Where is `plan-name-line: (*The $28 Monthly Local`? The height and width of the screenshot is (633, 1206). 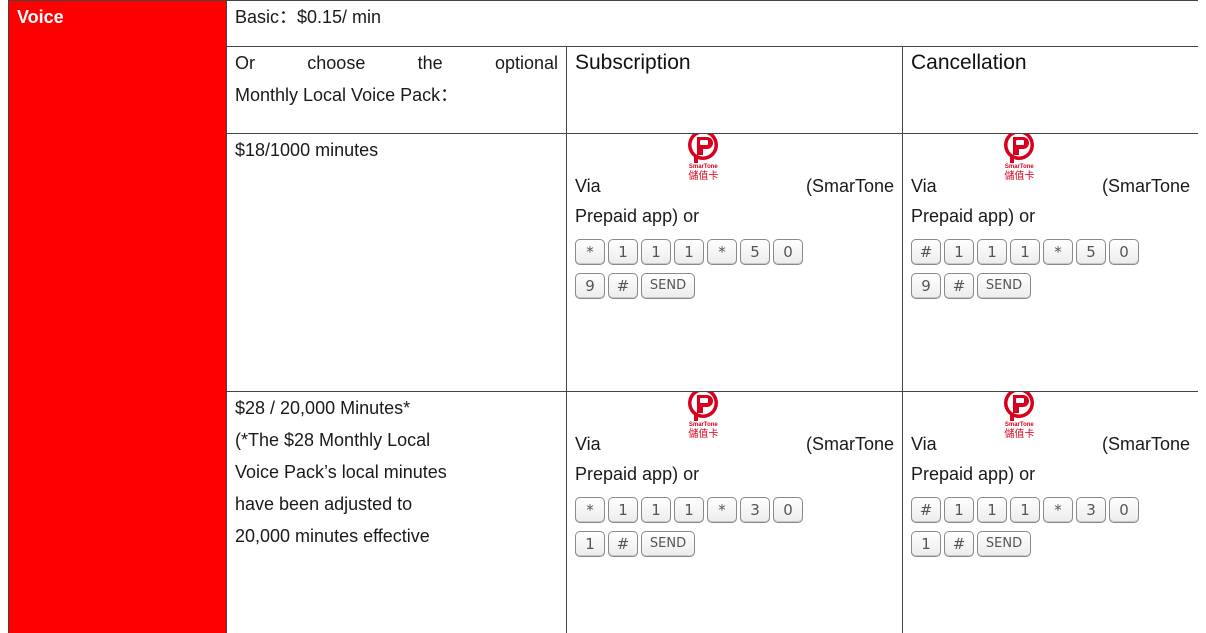 plan-name-line: (*The $28 Monthly Local is located at coordinates (333, 440).